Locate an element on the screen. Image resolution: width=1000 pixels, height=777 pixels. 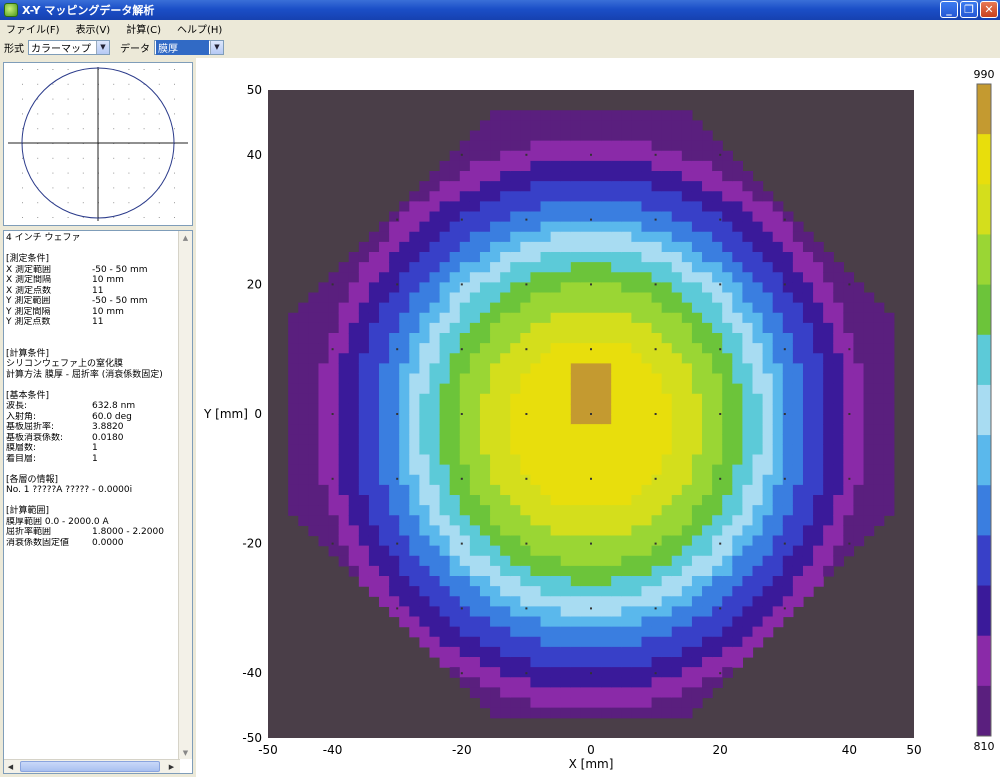
info-horizontal-scrollbar: ◀ ▶ is located at coordinates (92, 766).